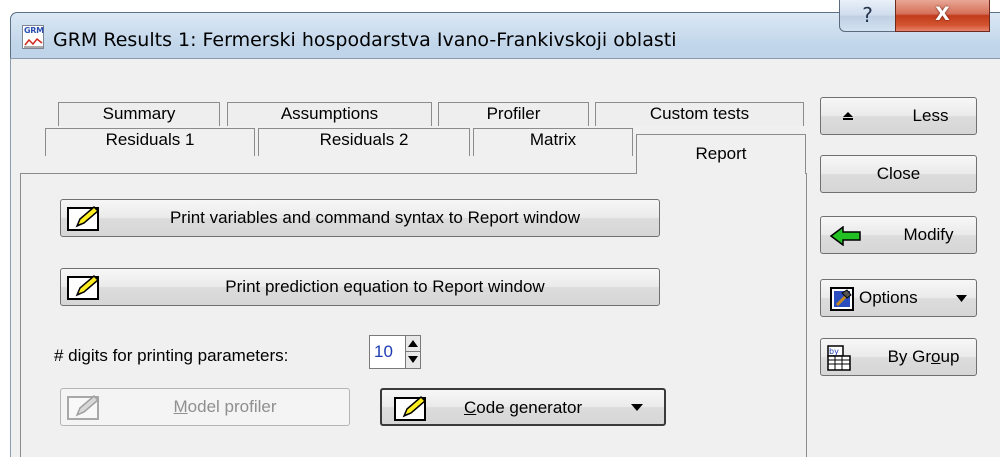  Describe the element at coordinates (413, 344) in the screenshot. I see `spin-up-icon` at that location.